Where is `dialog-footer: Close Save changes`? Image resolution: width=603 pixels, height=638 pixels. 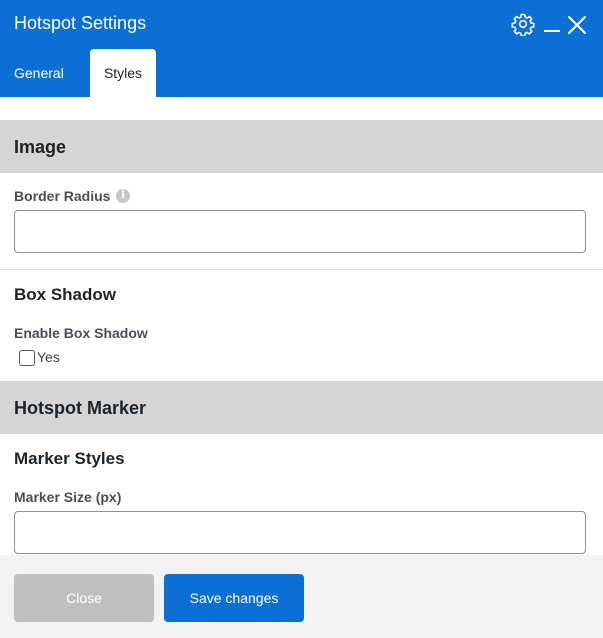
dialog-footer: Close Save changes is located at coordinates (301, 596).